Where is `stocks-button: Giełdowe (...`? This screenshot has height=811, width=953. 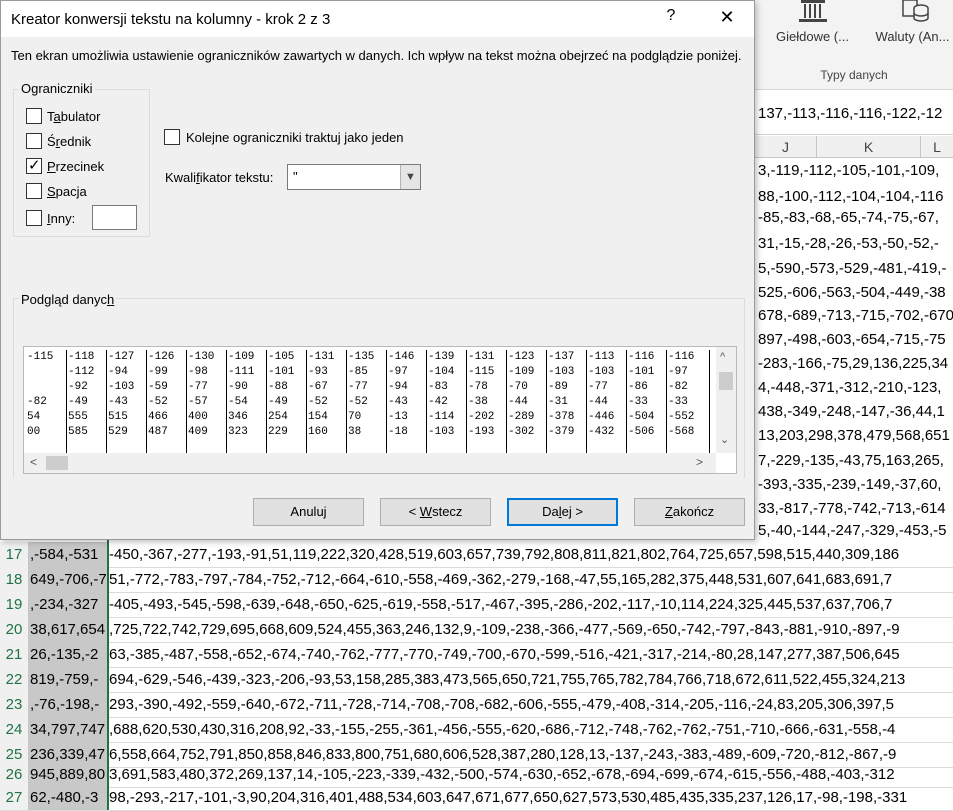
stocks-button: Giełdowe (... is located at coordinates (812, 27).